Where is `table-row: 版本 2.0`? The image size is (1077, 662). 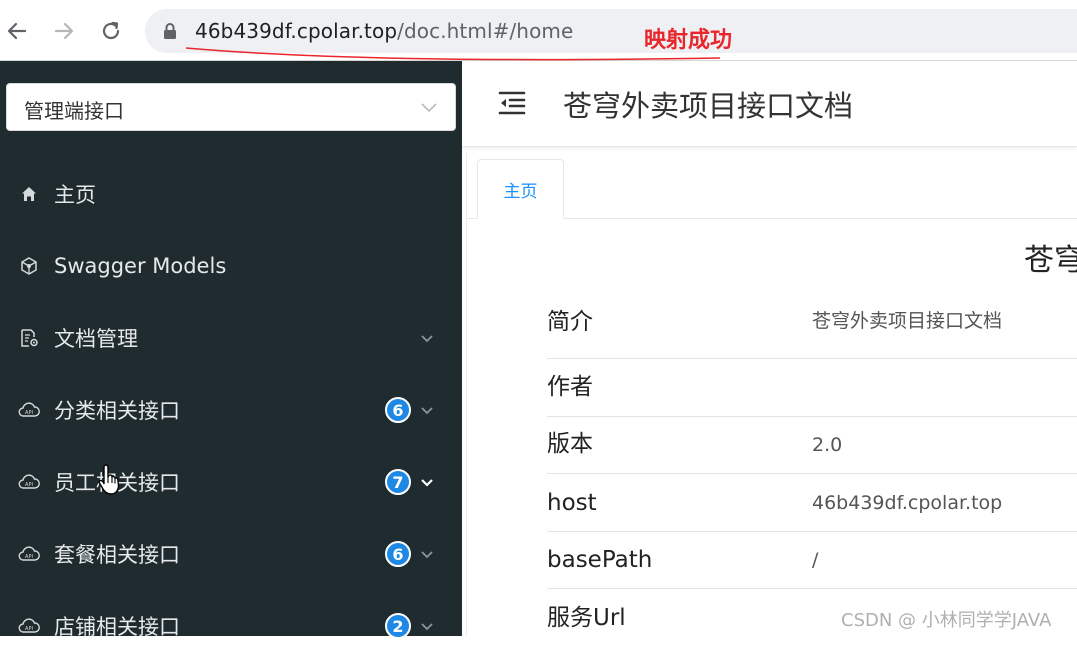
table-row: 版本 2.0 is located at coordinates (812, 445).